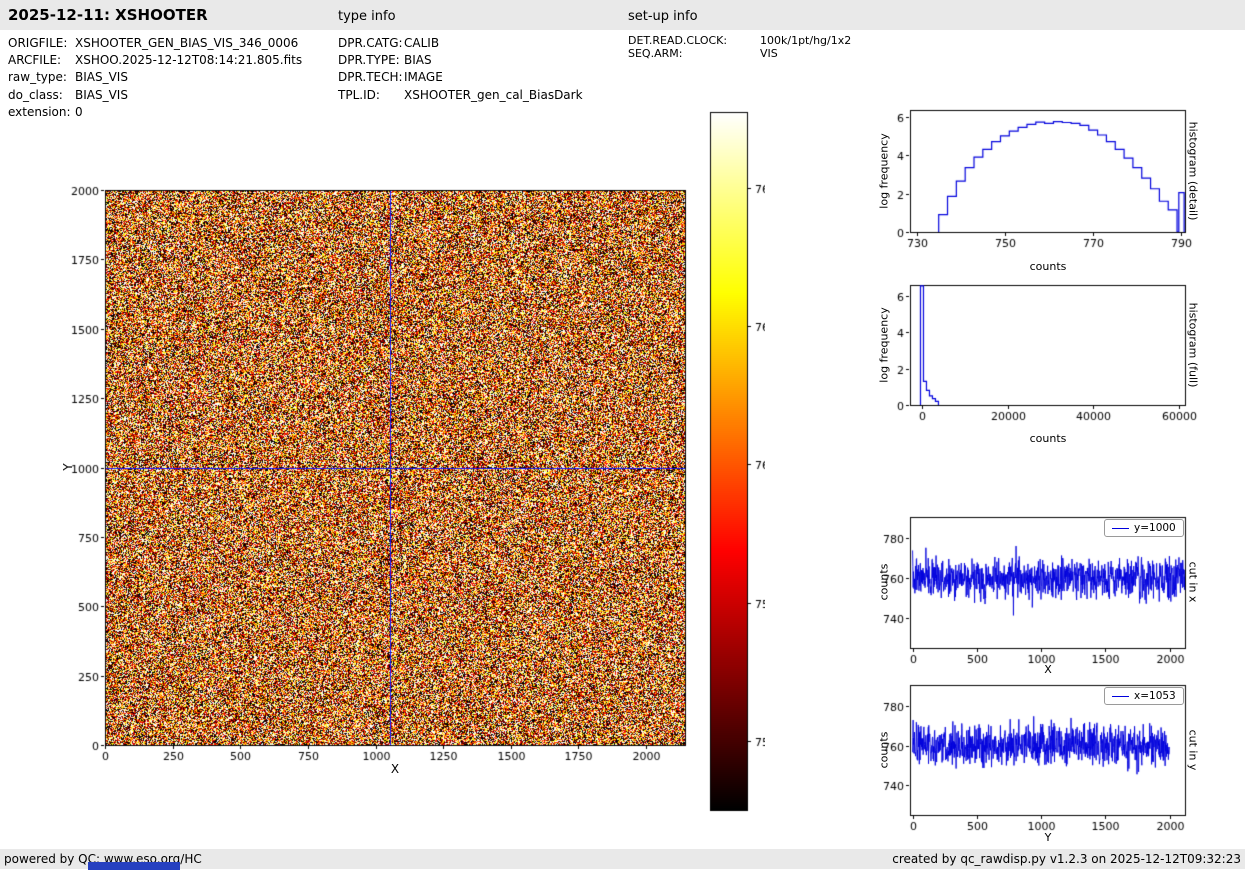 The image size is (1245, 870). I want to click on meta-dpr-type-value: BIAS, so click(418, 60).